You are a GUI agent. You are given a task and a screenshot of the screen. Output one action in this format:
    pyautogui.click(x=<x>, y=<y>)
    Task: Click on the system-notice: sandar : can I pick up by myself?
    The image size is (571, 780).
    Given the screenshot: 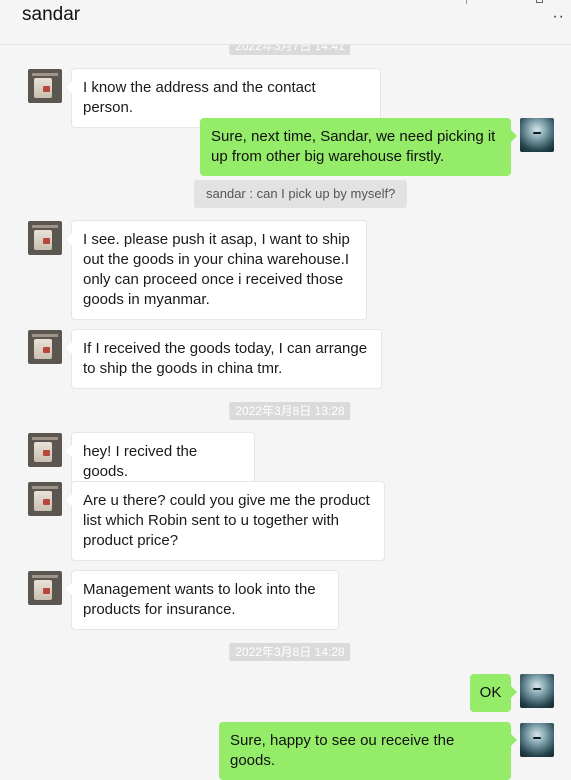 What is the action you would take?
    pyautogui.click(x=301, y=194)
    